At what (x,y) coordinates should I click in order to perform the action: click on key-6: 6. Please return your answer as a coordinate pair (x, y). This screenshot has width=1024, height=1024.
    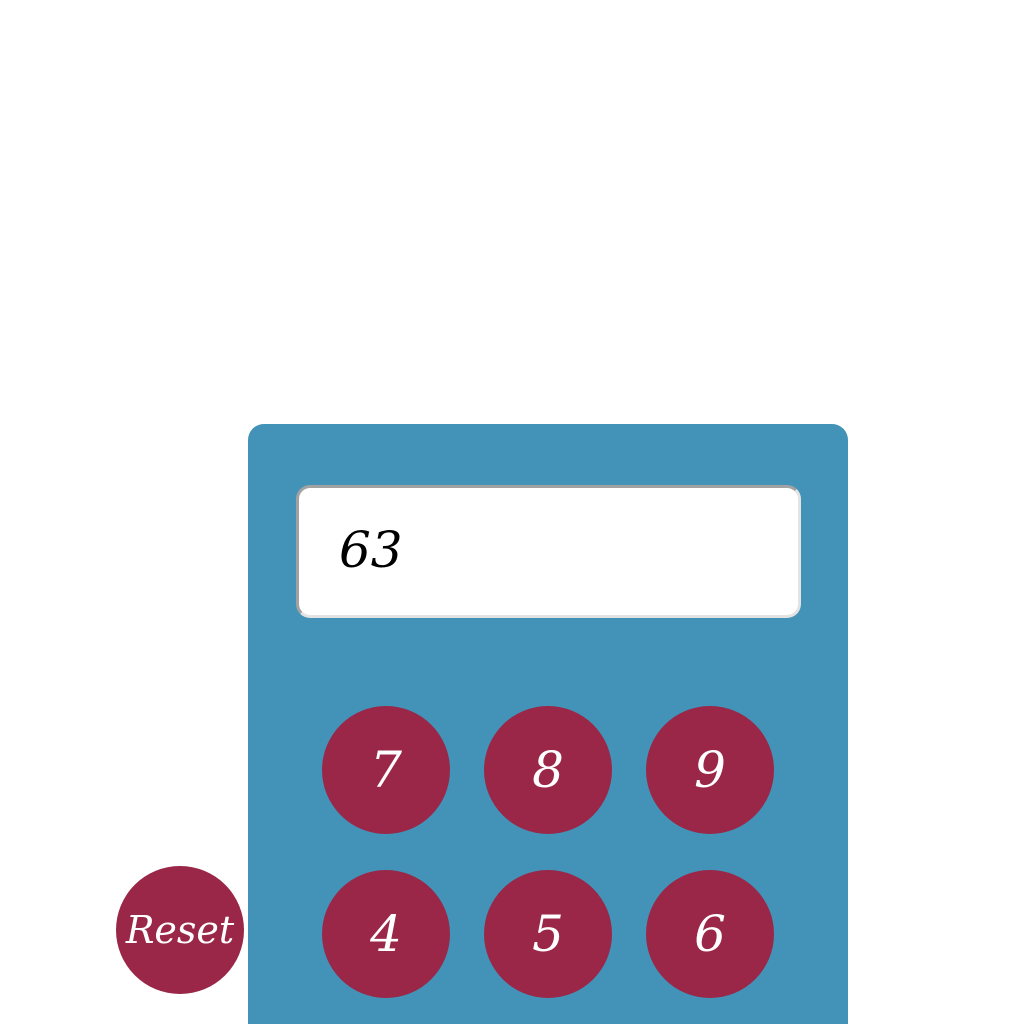
    Looking at the image, I should click on (710, 934).